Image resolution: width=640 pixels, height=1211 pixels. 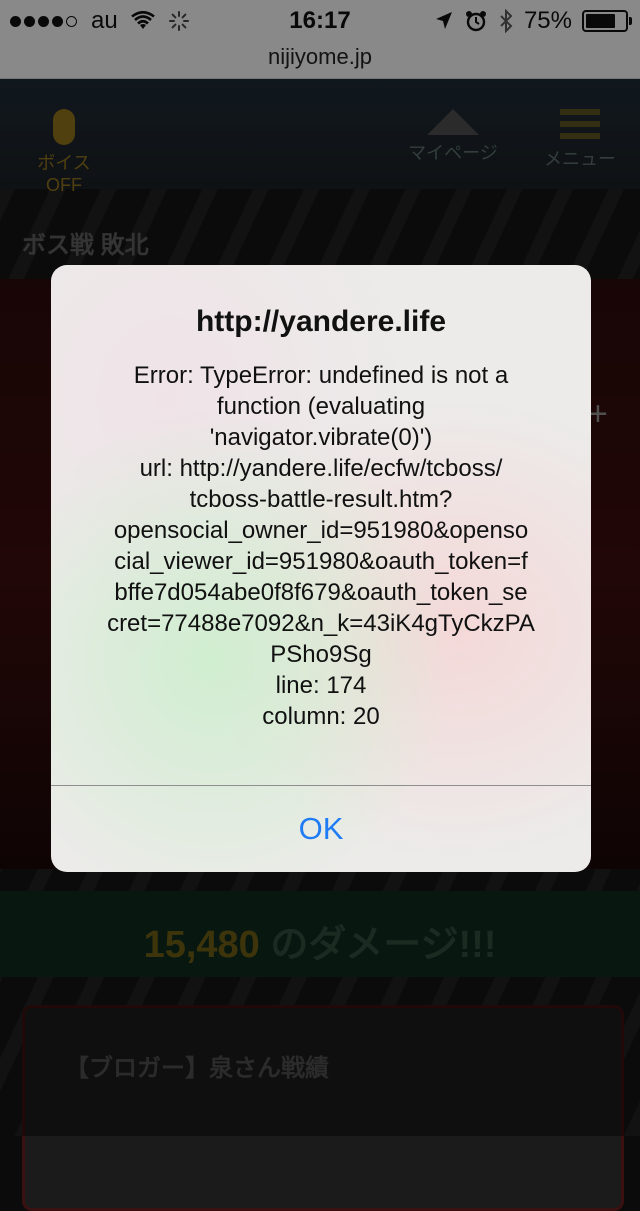 What do you see at coordinates (321, 321) in the screenshot?
I see `alert-title: http://yandere.life` at bounding box center [321, 321].